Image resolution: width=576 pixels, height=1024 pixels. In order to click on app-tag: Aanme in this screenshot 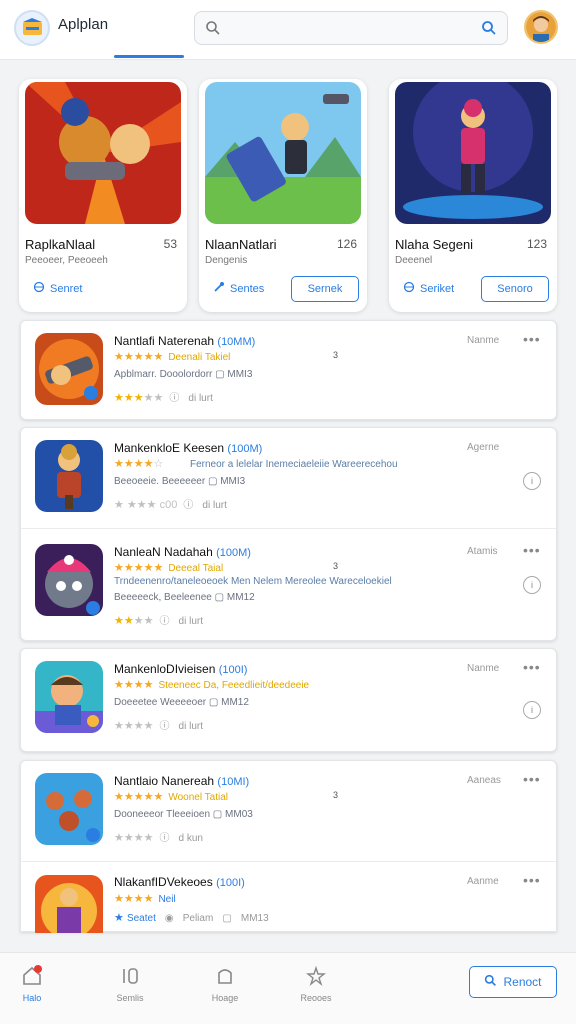, I will do `click(483, 881)`.